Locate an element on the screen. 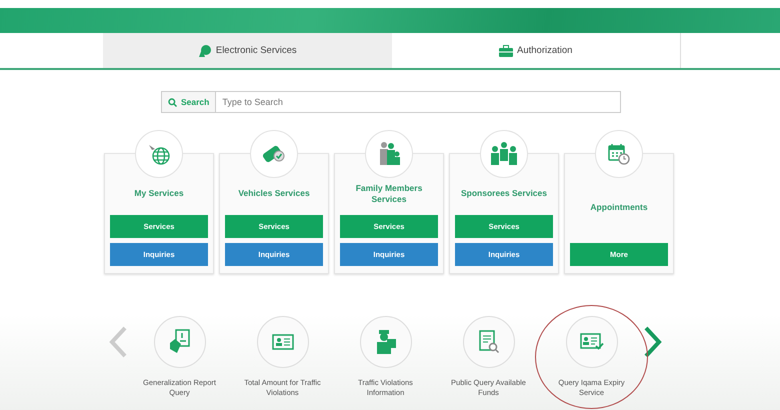  officer-icon is located at coordinates (385, 342).